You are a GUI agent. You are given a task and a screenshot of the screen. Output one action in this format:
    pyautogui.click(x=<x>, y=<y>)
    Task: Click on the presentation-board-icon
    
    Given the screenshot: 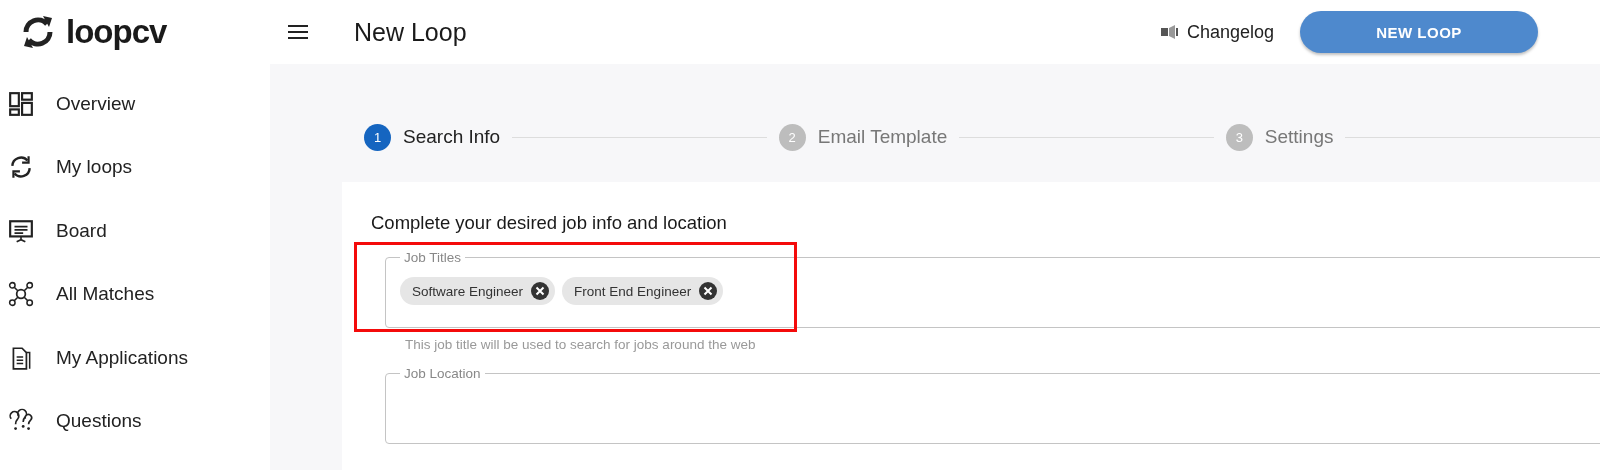 What is the action you would take?
    pyautogui.click(x=21, y=230)
    